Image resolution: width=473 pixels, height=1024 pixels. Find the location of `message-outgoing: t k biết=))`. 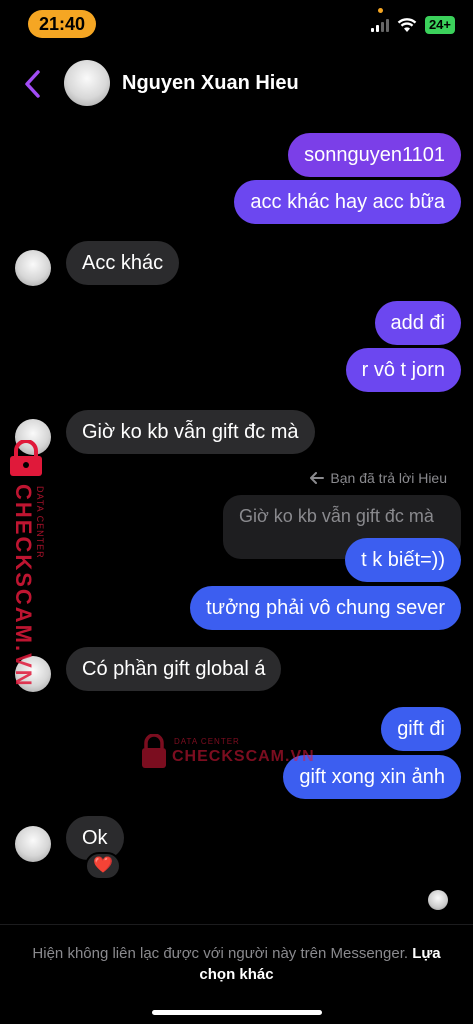

message-outgoing: t k biết=)) is located at coordinates (403, 560).